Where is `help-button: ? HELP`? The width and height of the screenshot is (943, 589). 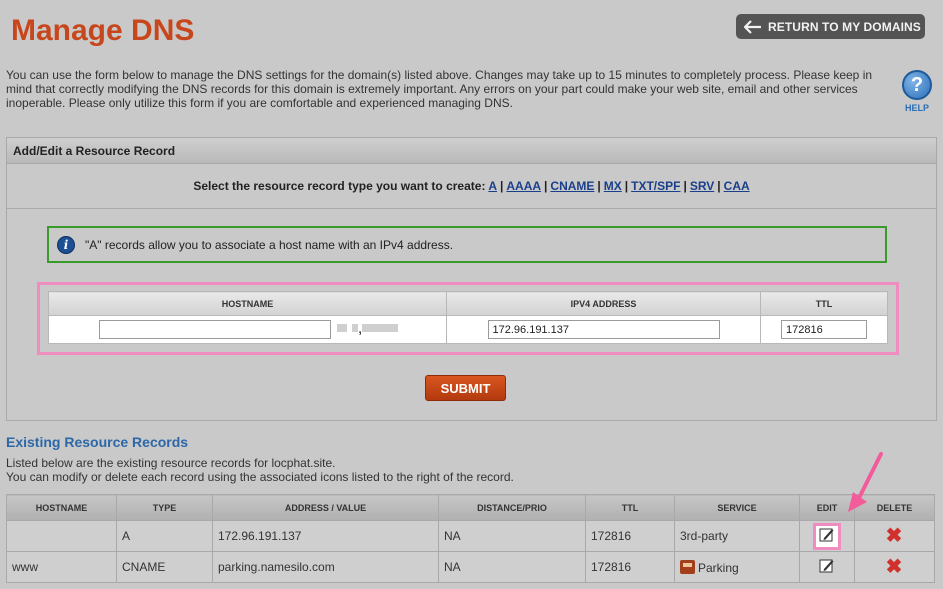
help-button: ? HELP is located at coordinates (917, 91).